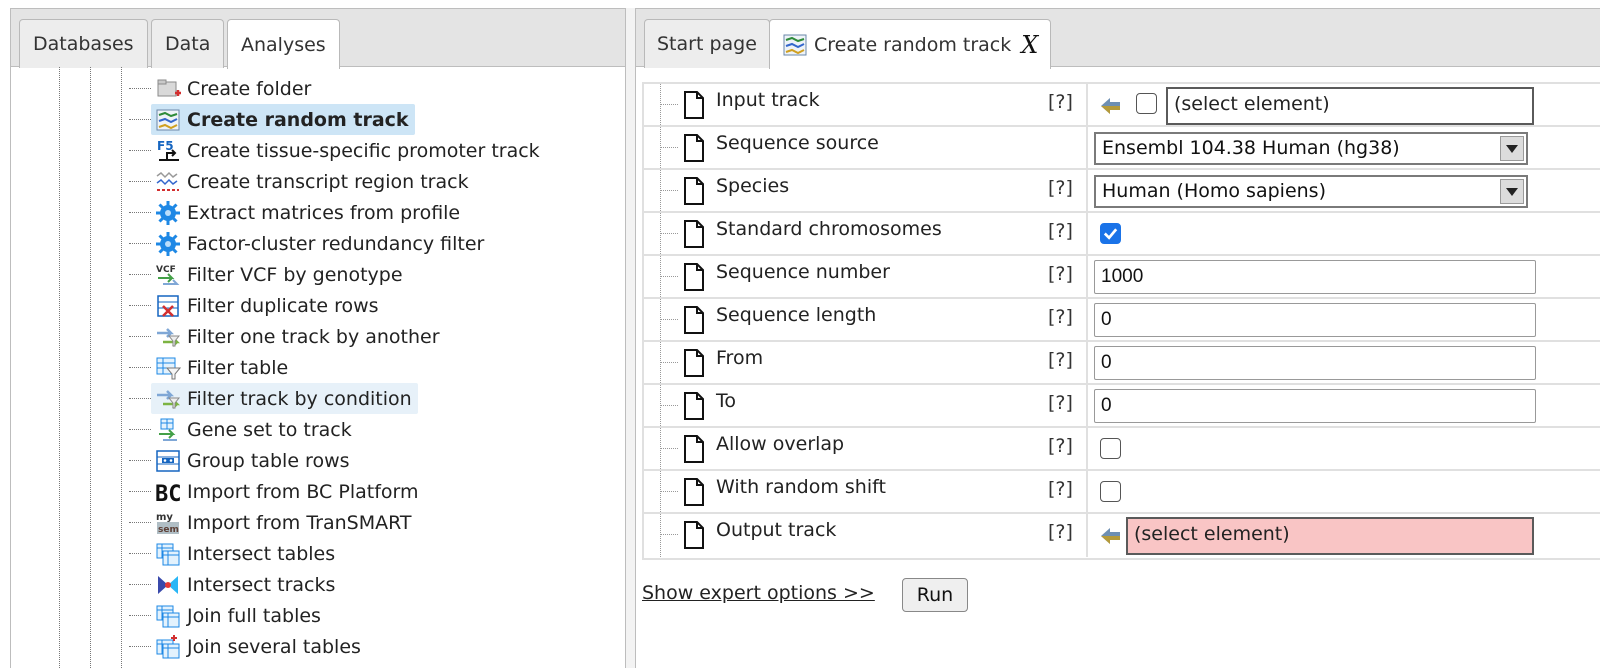  I want to click on tree-node: Create folder, so click(234, 88).